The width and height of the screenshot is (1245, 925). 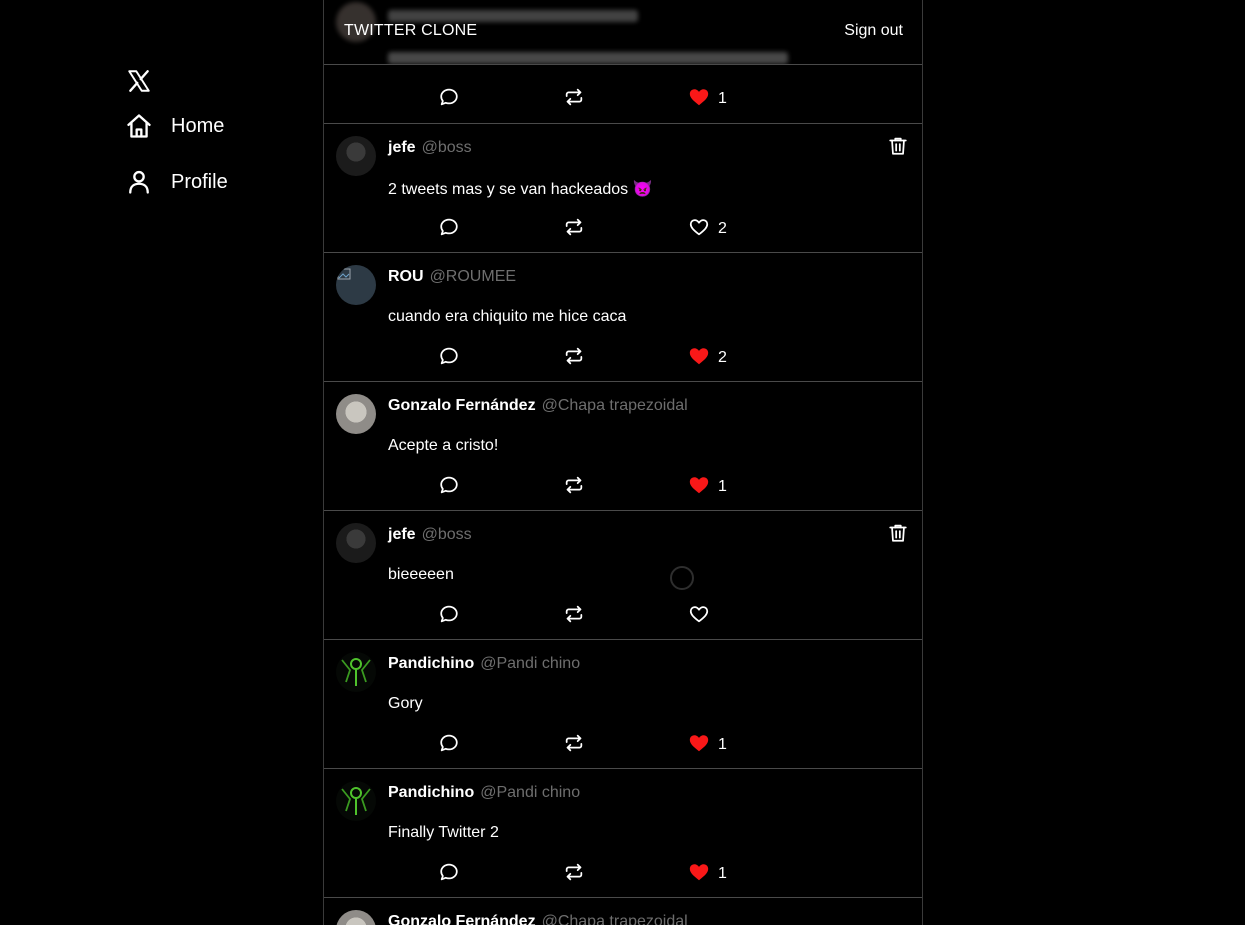 I want to click on sign-out-button: Sign out, so click(x=873, y=31).